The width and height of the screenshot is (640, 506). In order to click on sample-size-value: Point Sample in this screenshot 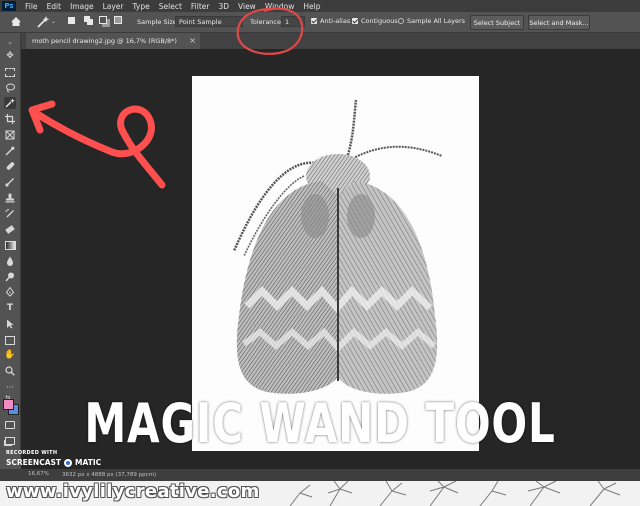, I will do `click(200, 21)`.